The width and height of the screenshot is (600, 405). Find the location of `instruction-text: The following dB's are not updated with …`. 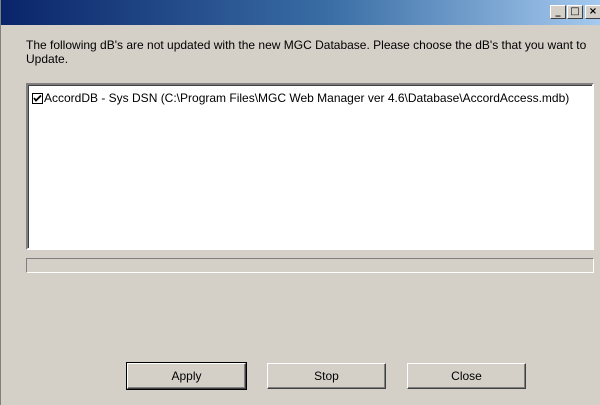

instruction-text: The following dB's are not updated with … is located at coordinates (306, 52).